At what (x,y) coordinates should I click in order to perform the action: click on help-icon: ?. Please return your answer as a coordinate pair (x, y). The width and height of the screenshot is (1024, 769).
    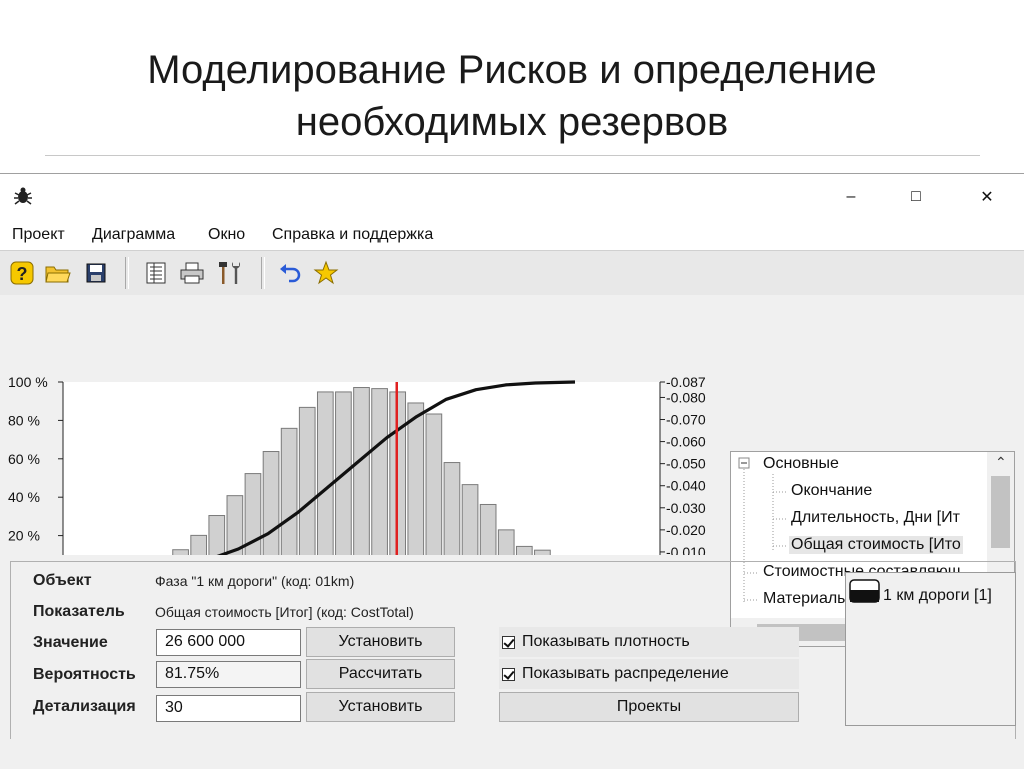
    Looking at the image, I should click on (22, 273).